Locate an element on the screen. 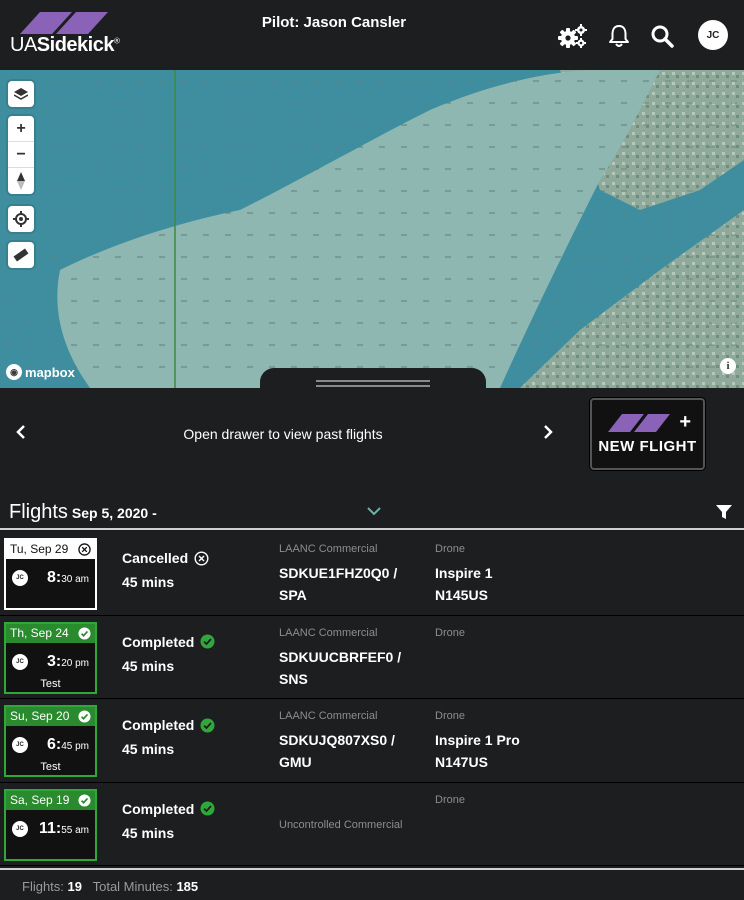 Image resolution: width=744 pixels, height=900 pixels. filter-icon is located at coordinates (724, 512).